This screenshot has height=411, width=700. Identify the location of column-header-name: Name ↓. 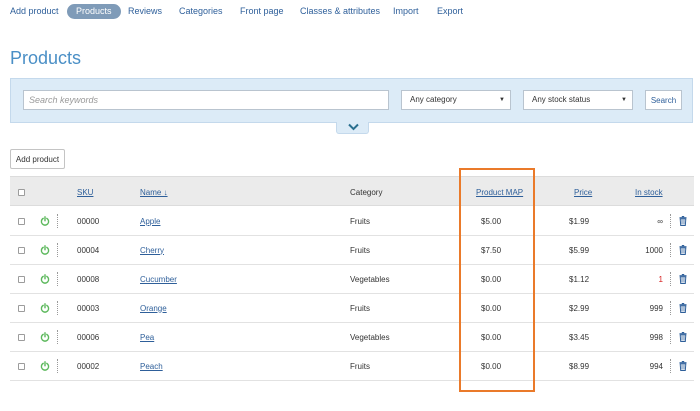
(154, 192).